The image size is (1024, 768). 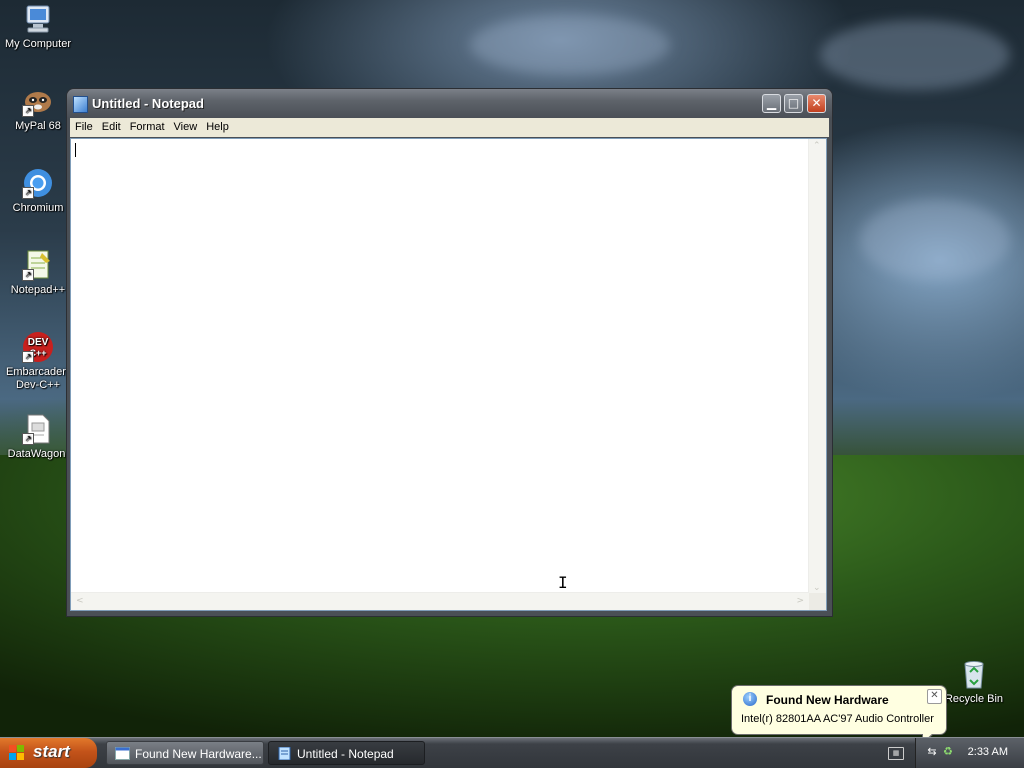 What do you see at coordinates (817, 601) in the screenshot?
I see `size-grip` at bounding box center [817, 601].